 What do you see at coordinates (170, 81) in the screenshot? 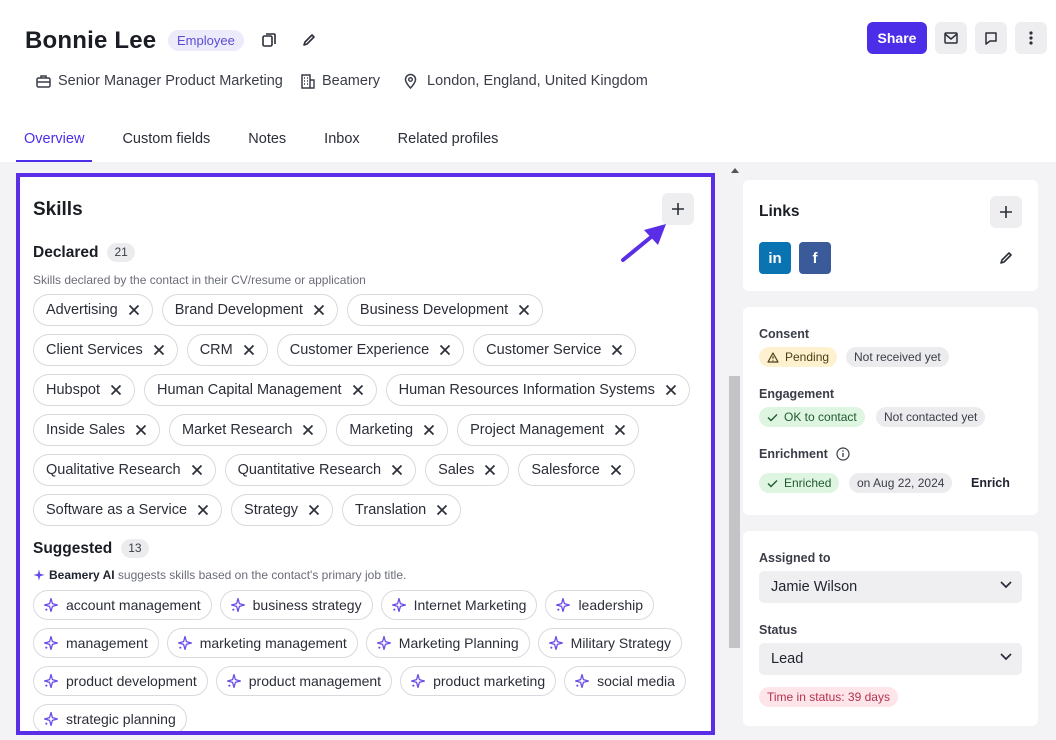
I see `job-title-text: Senior Manager Product Marketing` at bounding box center [170, 81].